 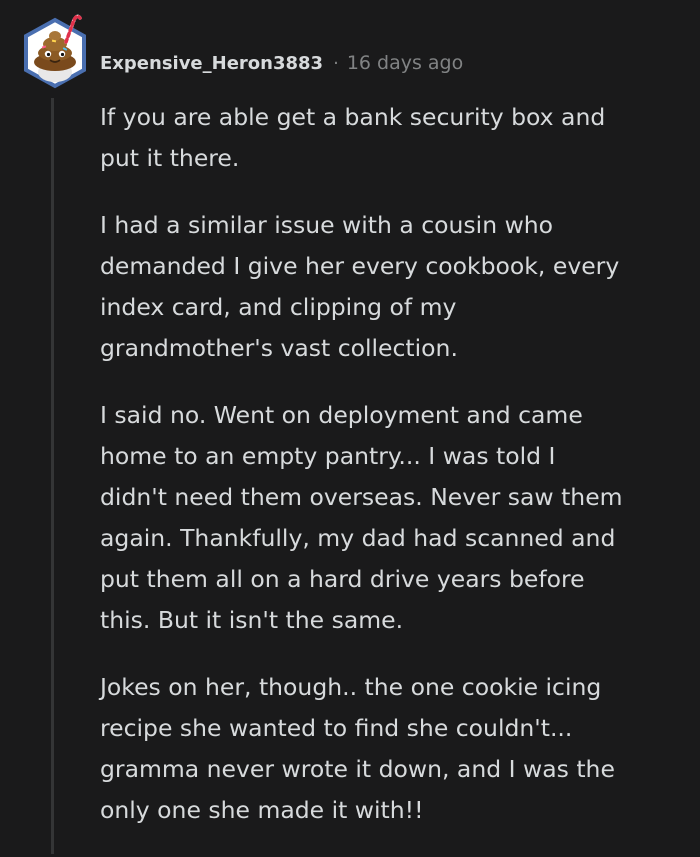 What do you see at coordinates (341, 415) in the screenshot?
I see `text-line: I said no. Went on deployment and came` at bounding box center [341, 415].